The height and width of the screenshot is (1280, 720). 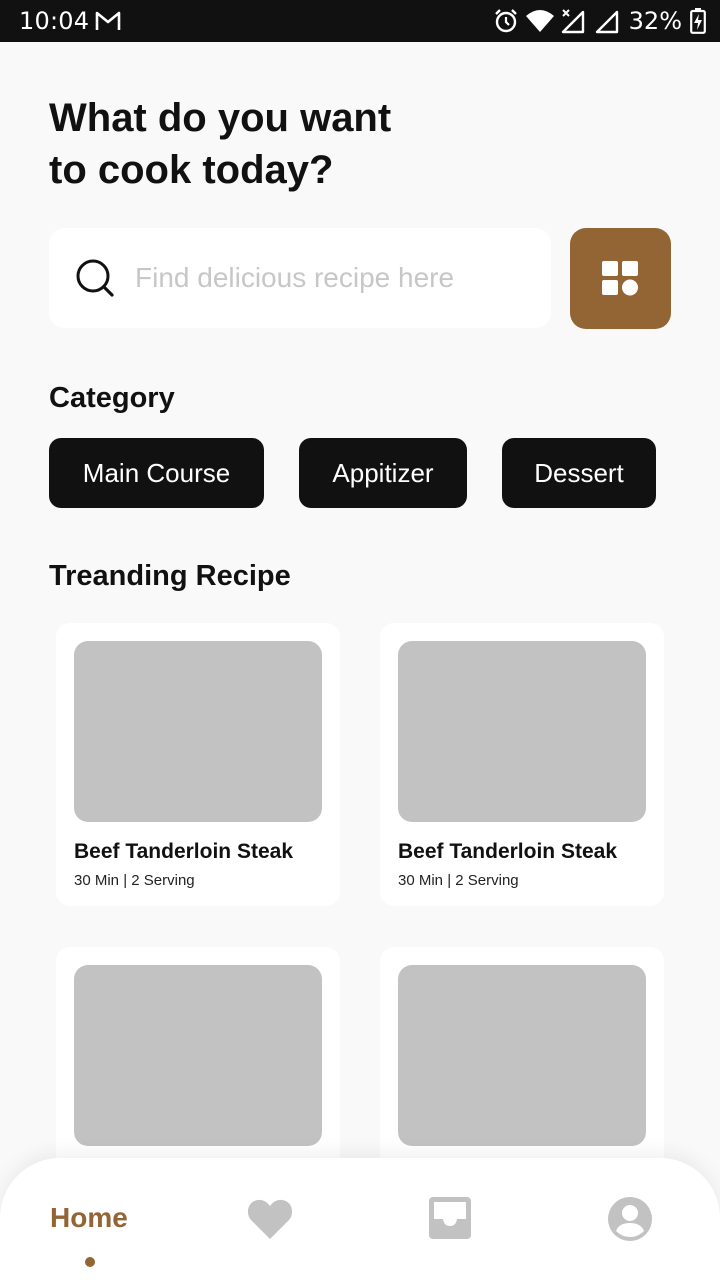 I want to click on page-title-line-2: to cook today?, so click(x=191, y=170).